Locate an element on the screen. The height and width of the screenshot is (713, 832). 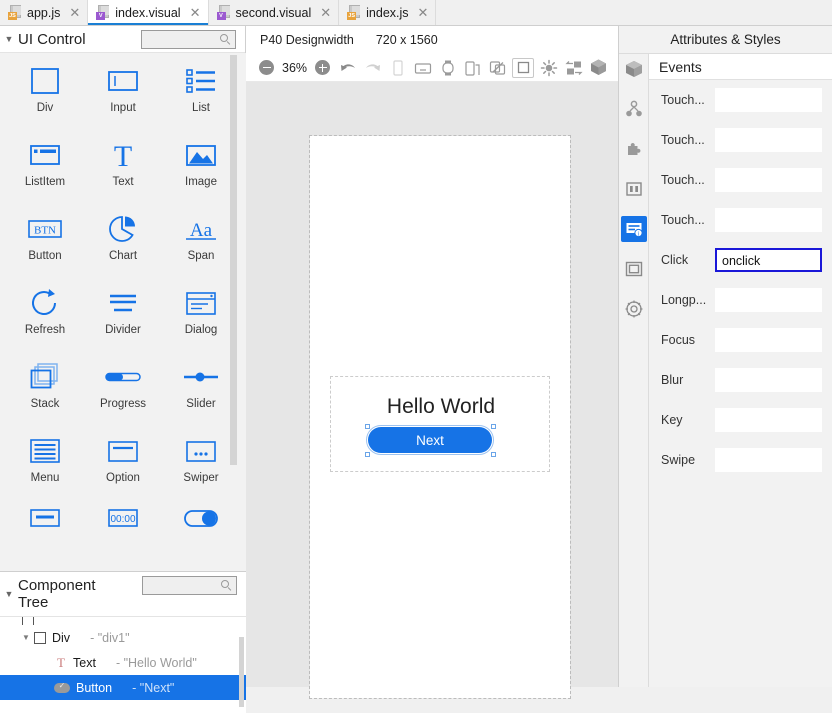
strip-cube-button is located at coordinates (634, 69).